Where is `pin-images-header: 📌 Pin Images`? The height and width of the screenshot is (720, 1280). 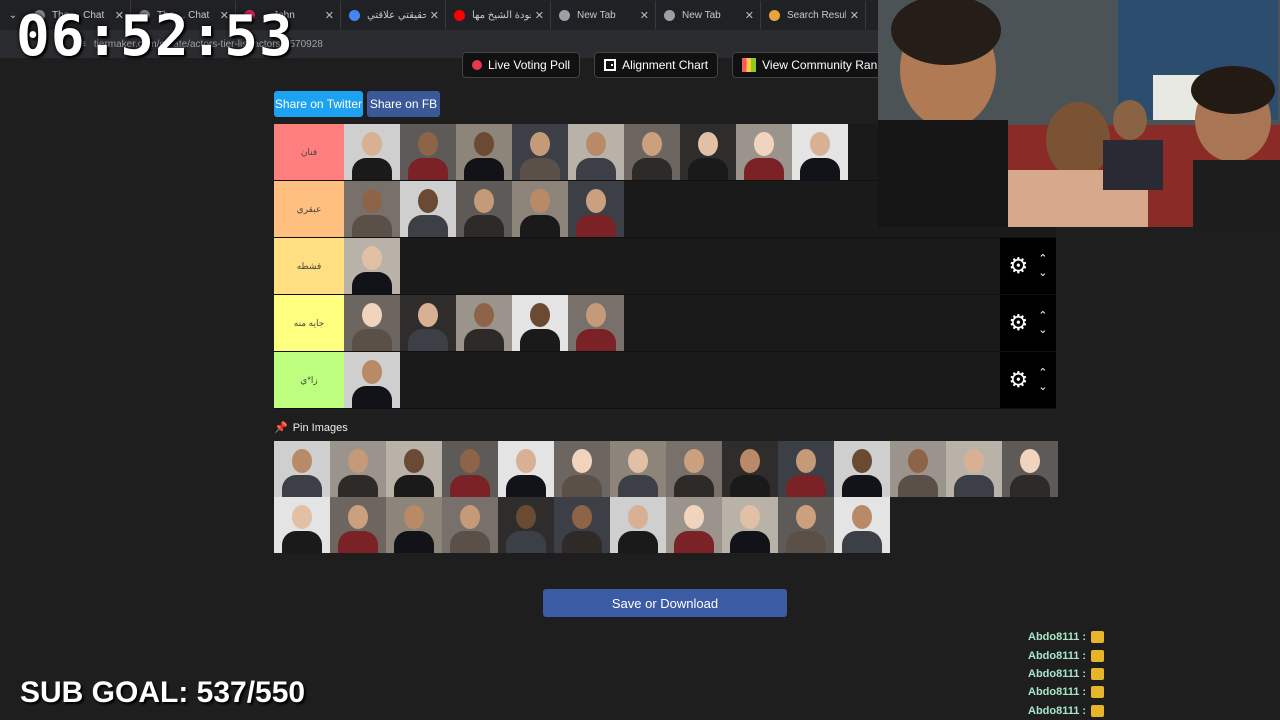
pin-images-header: 📌 Pin Images is located at coordinates (311, 428).